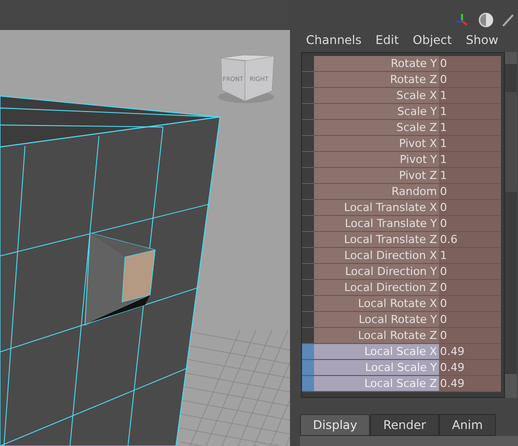 The width and height of the screenshot is (518, 446). Describe the element at coordinates (376, 351) in the screenshot. I see `channel-name: Local Scale X` at that location.